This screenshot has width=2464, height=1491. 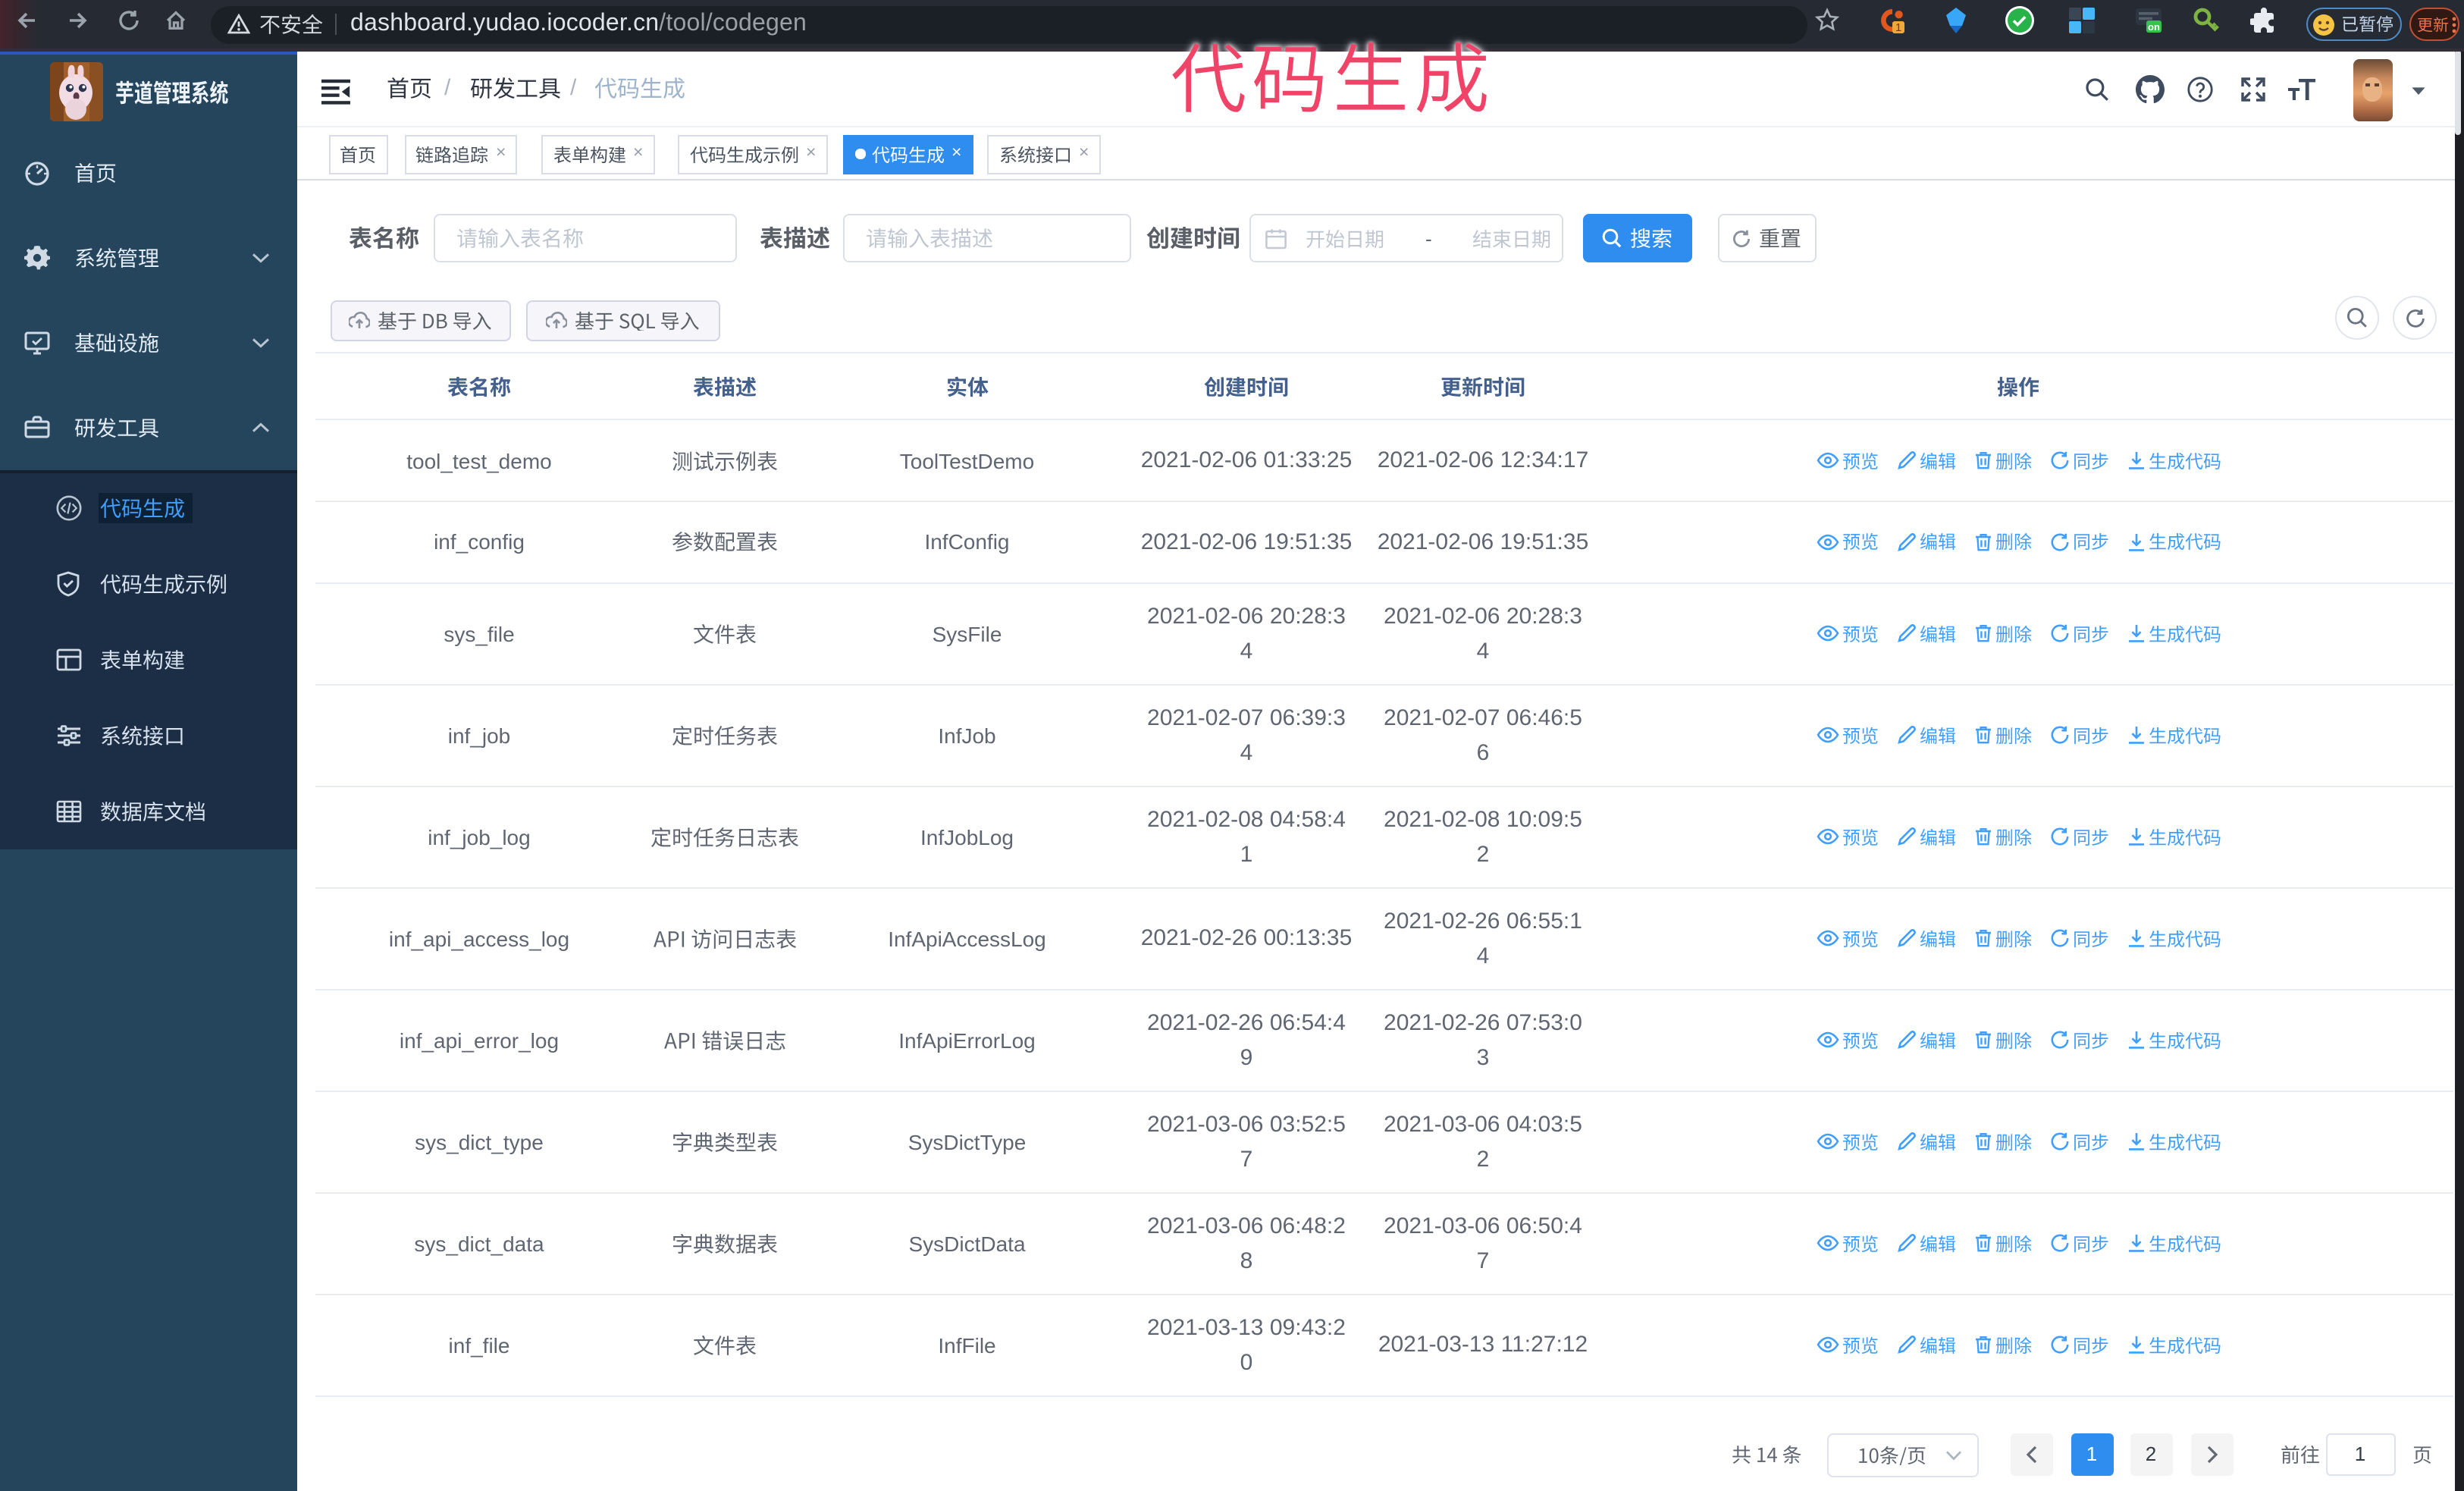 What do you see at coordinates (2154, 27) in the screenshot?
I see `svg-text: on` at bounding box center [2154, 27].